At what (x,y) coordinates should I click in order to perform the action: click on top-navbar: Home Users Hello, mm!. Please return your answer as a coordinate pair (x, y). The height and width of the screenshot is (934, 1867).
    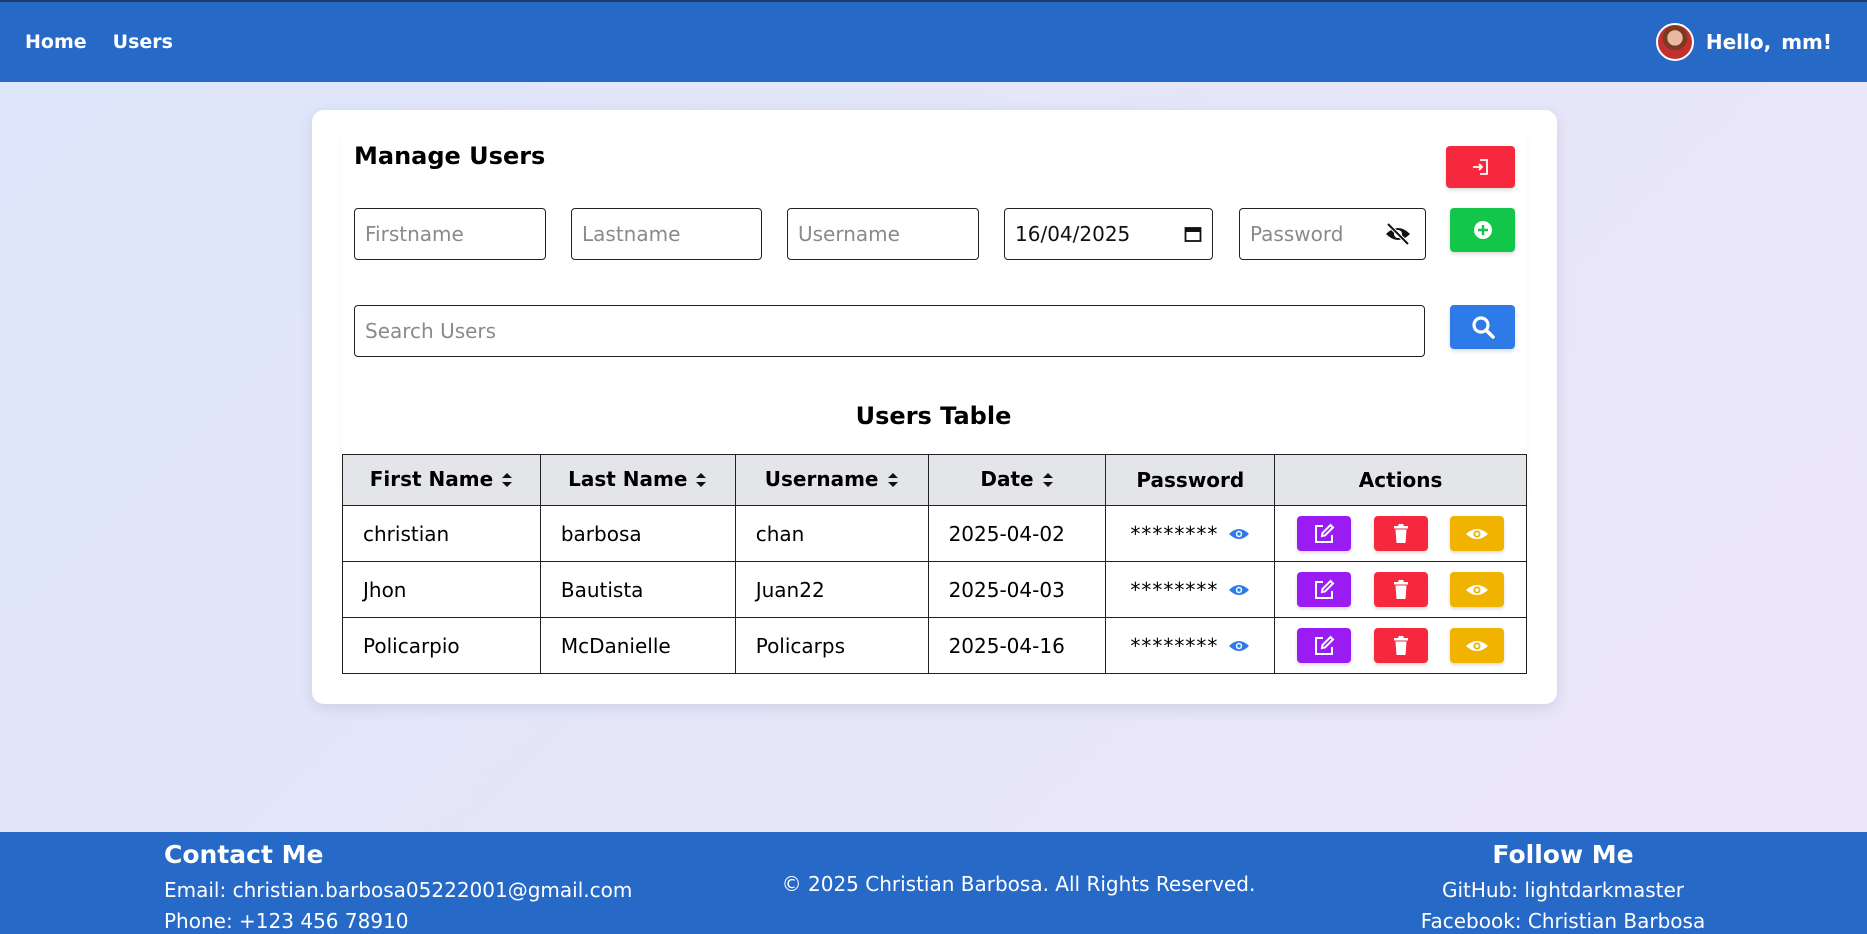
    Looking at the image, I should click on (933, 41).